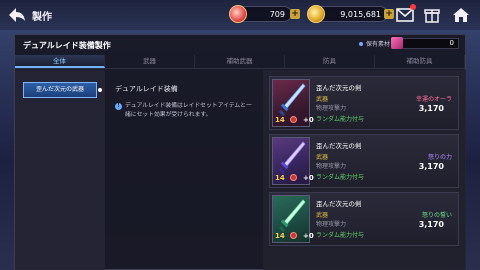 The height and width of the screenshot is (270, 480). Describe the element at coordinates (330, 61) in the screenshot. I see `tab-armor: 防具` at that location.